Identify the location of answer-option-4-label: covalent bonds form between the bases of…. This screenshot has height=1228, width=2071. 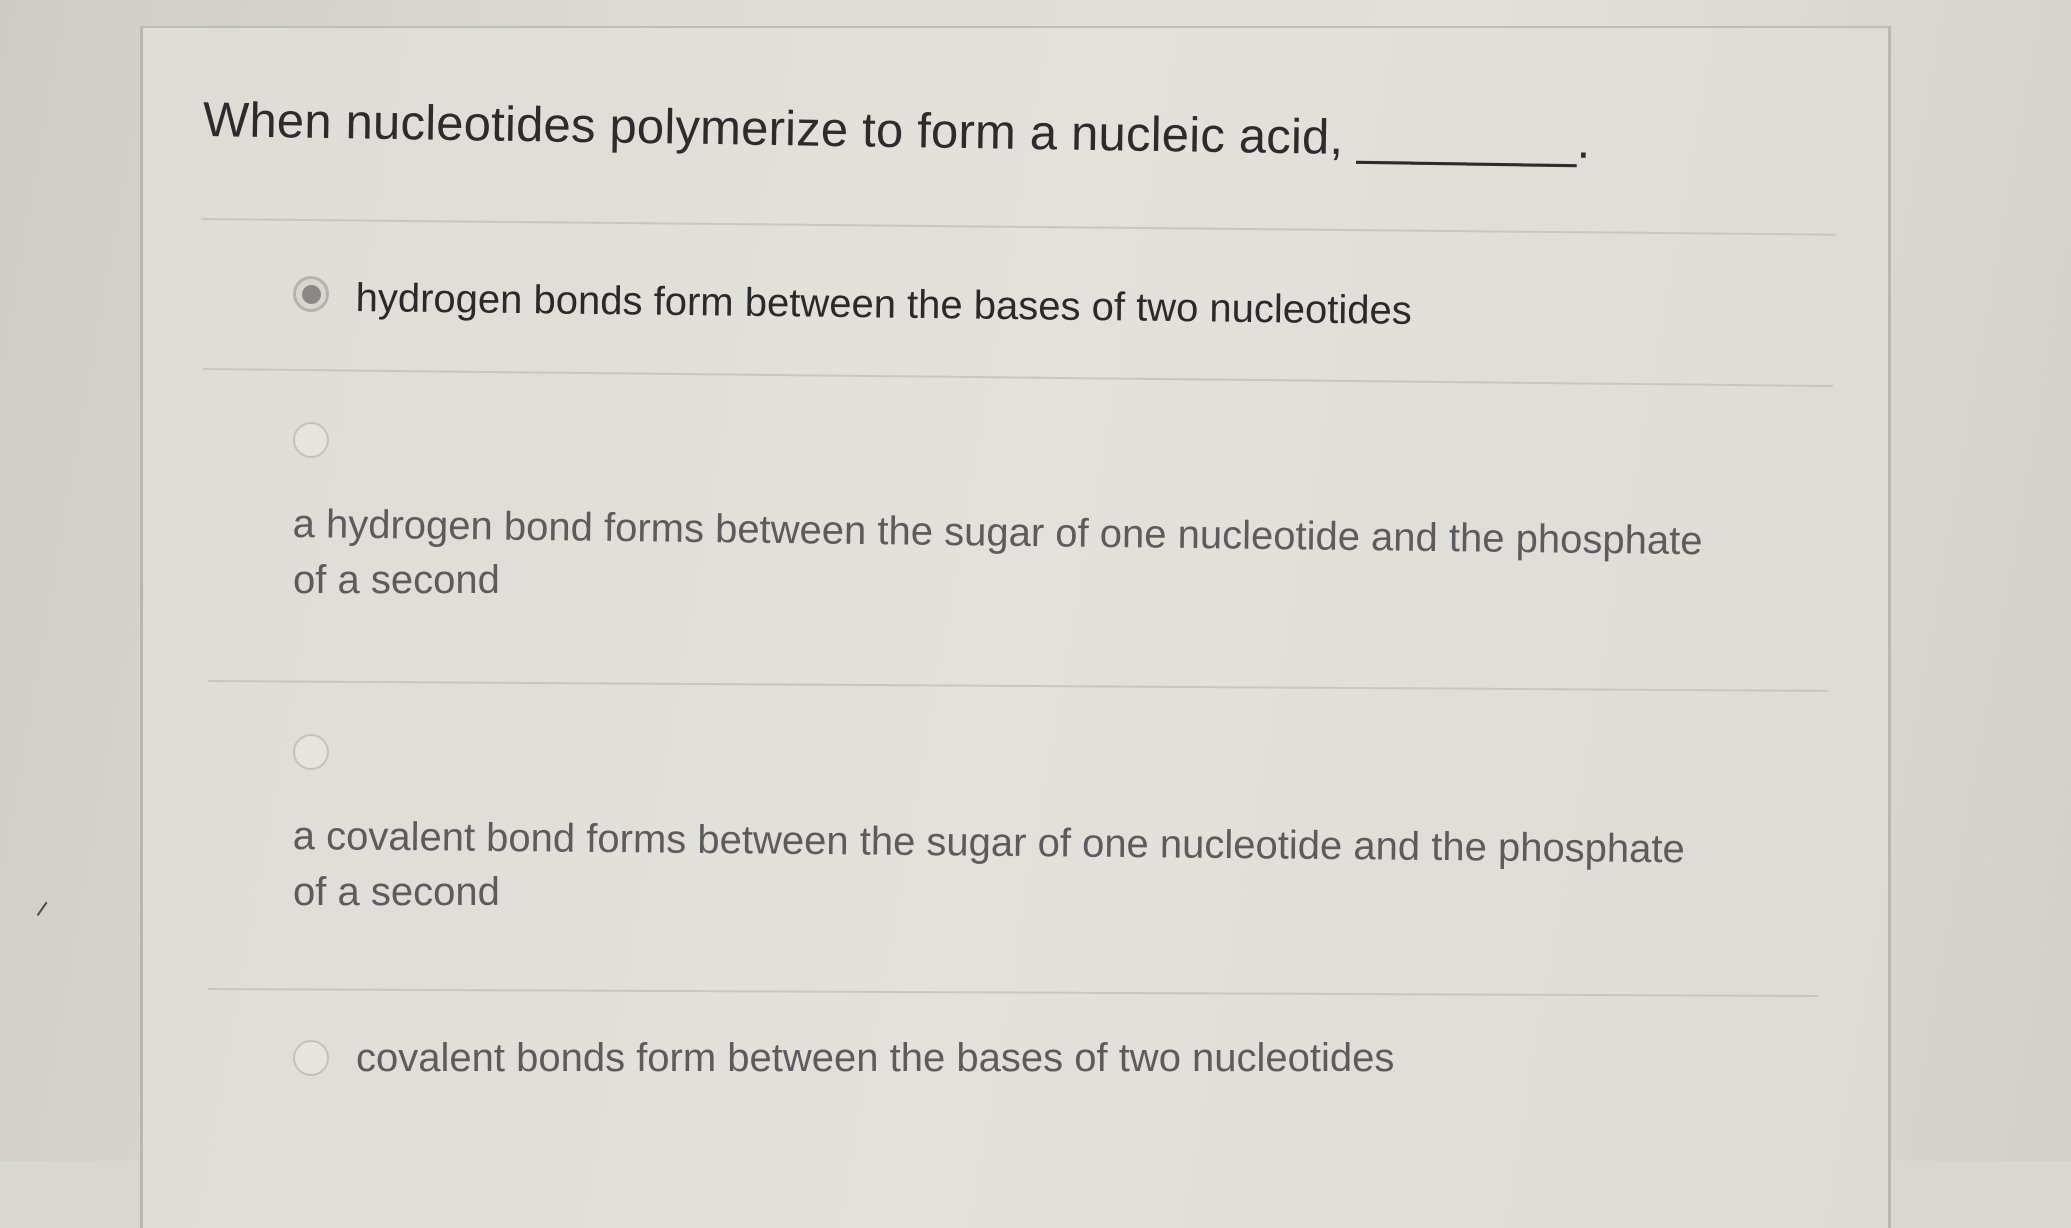
(875, 1058).